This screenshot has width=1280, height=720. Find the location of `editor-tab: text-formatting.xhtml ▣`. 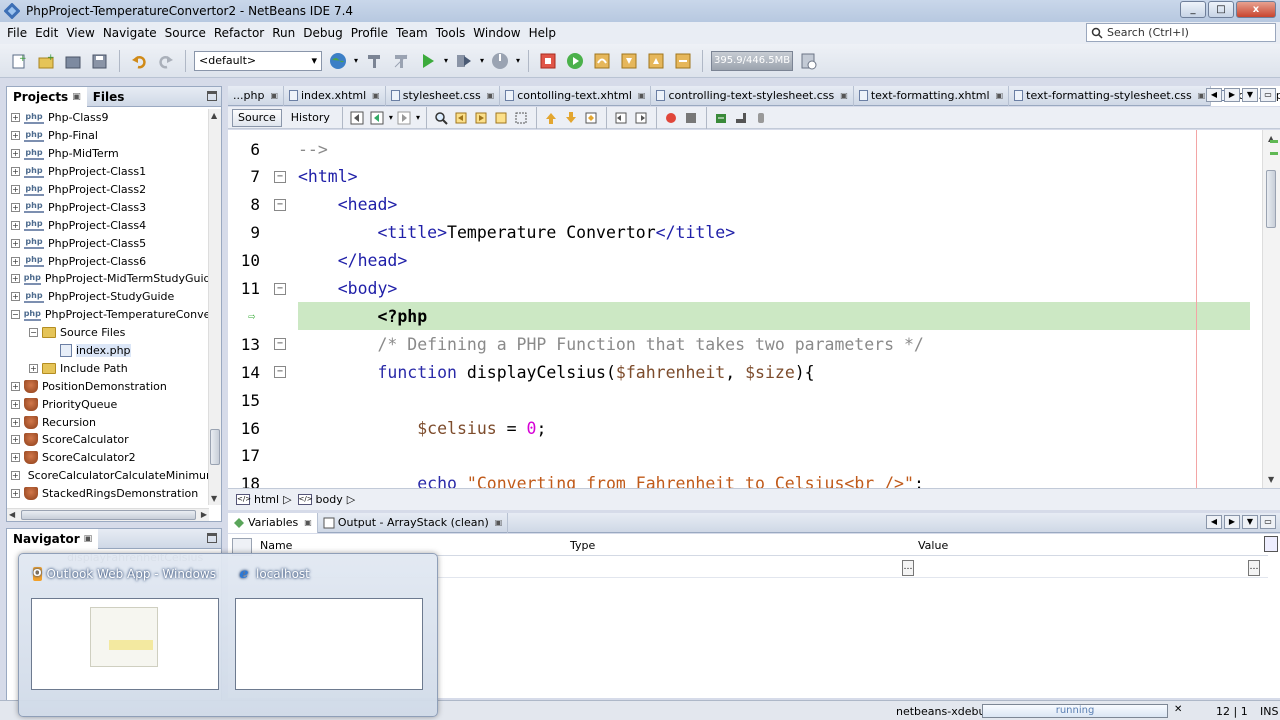

editor-tab: text-formatting.xhtml ▣ is located at coordinates (932, 95).